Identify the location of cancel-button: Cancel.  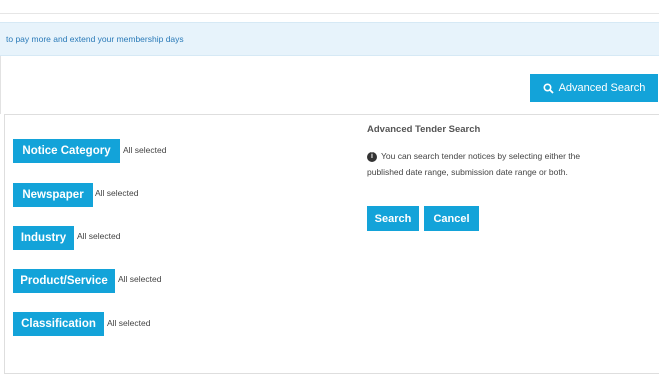
(451, 218).